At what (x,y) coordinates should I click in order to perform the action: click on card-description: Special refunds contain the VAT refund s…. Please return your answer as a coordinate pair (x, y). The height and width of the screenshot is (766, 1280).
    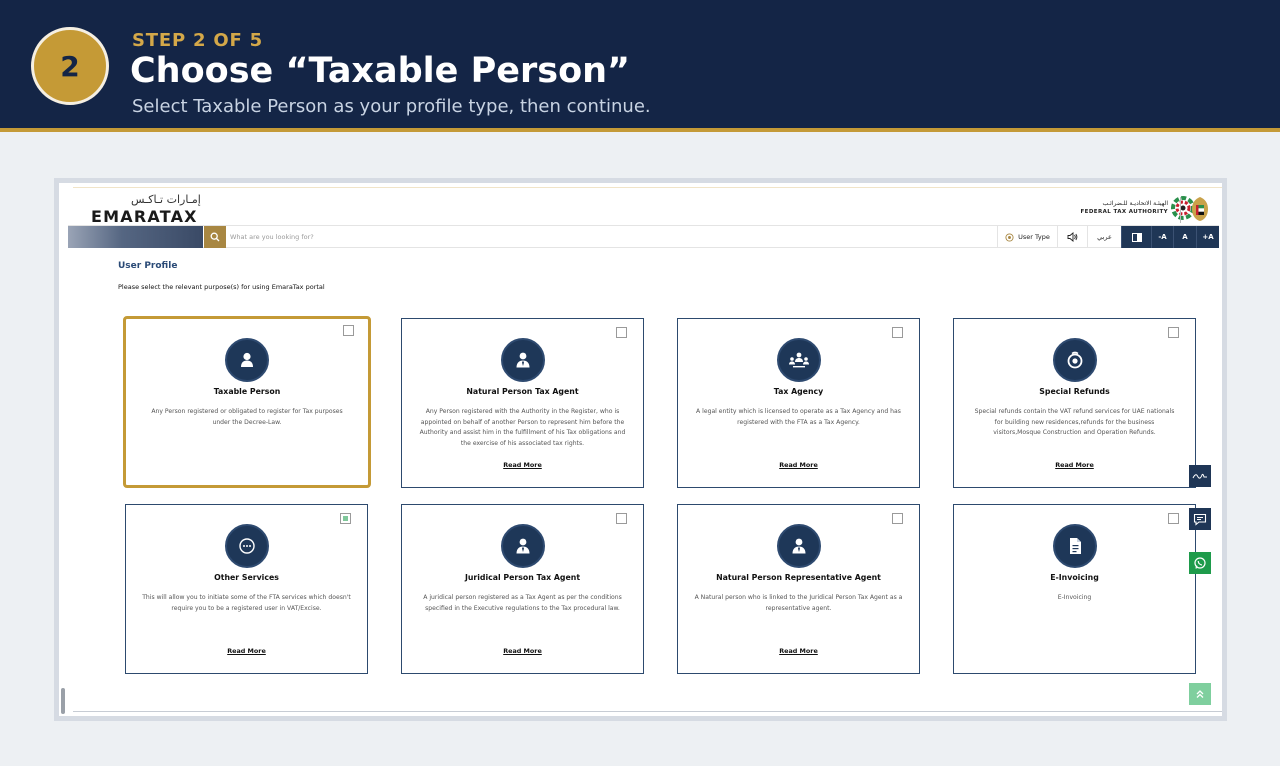
    Looking at the image, I should click on (1074, 422).